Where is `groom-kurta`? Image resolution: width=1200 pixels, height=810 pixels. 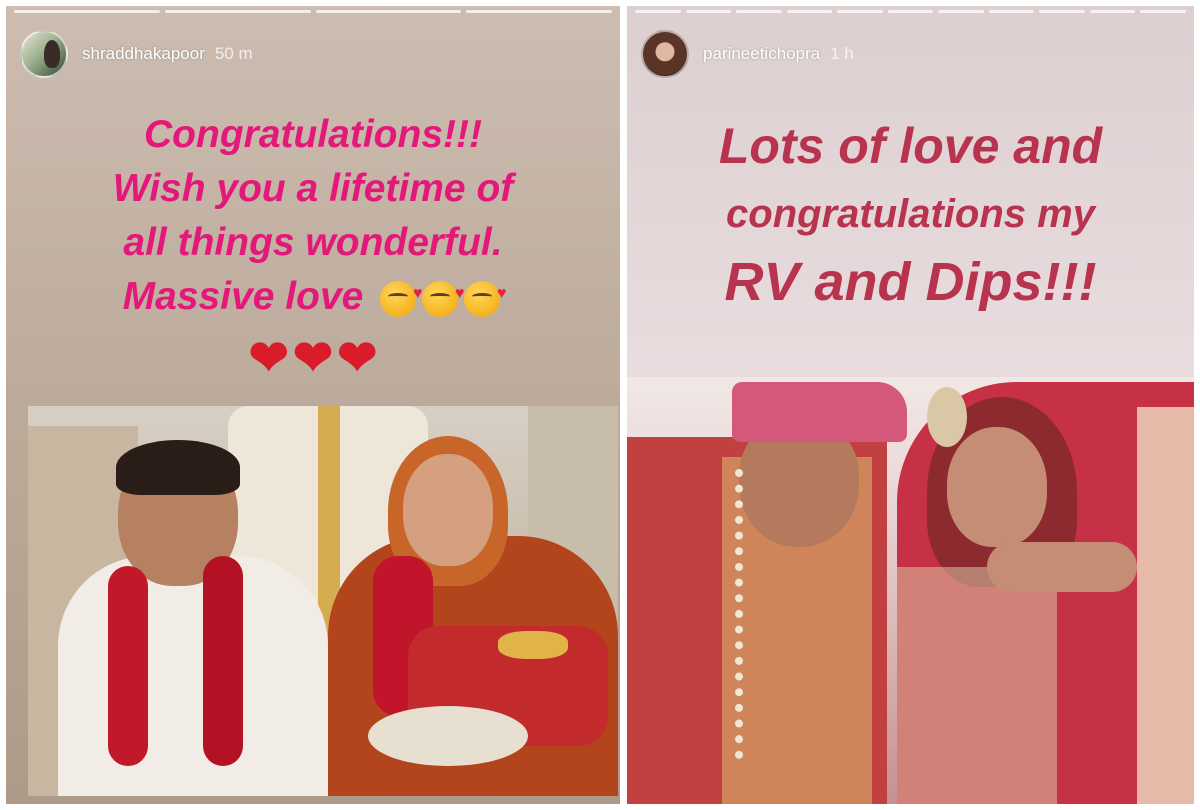
groom-kurta is located at coordinates (193, 676).